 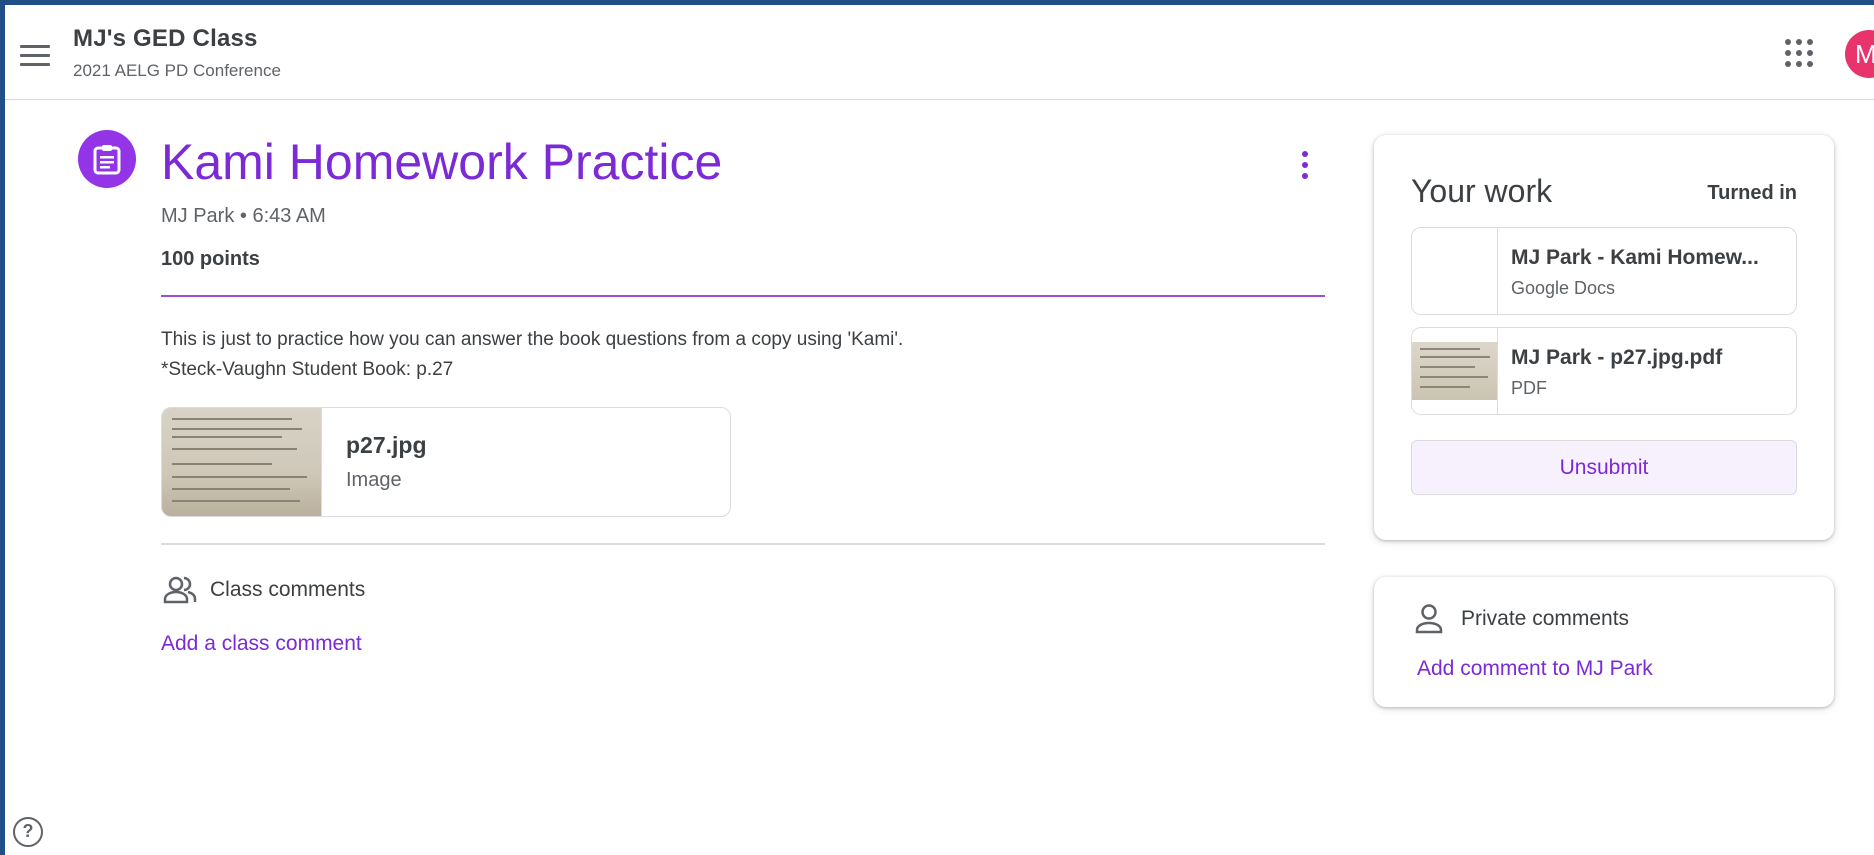 I want to click on file-type: PDF, so click(x=1529, y=388).